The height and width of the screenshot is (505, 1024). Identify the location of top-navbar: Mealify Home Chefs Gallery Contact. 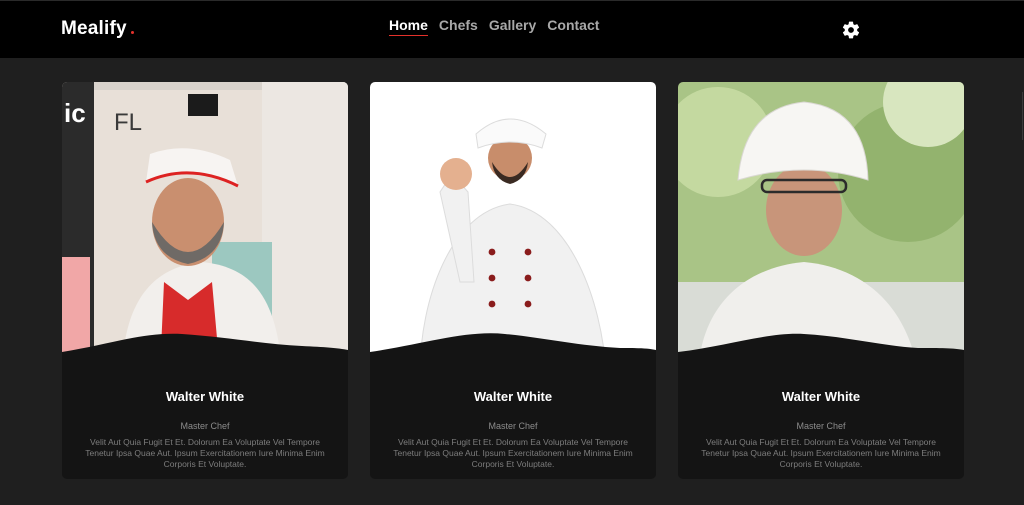
(512, 29).